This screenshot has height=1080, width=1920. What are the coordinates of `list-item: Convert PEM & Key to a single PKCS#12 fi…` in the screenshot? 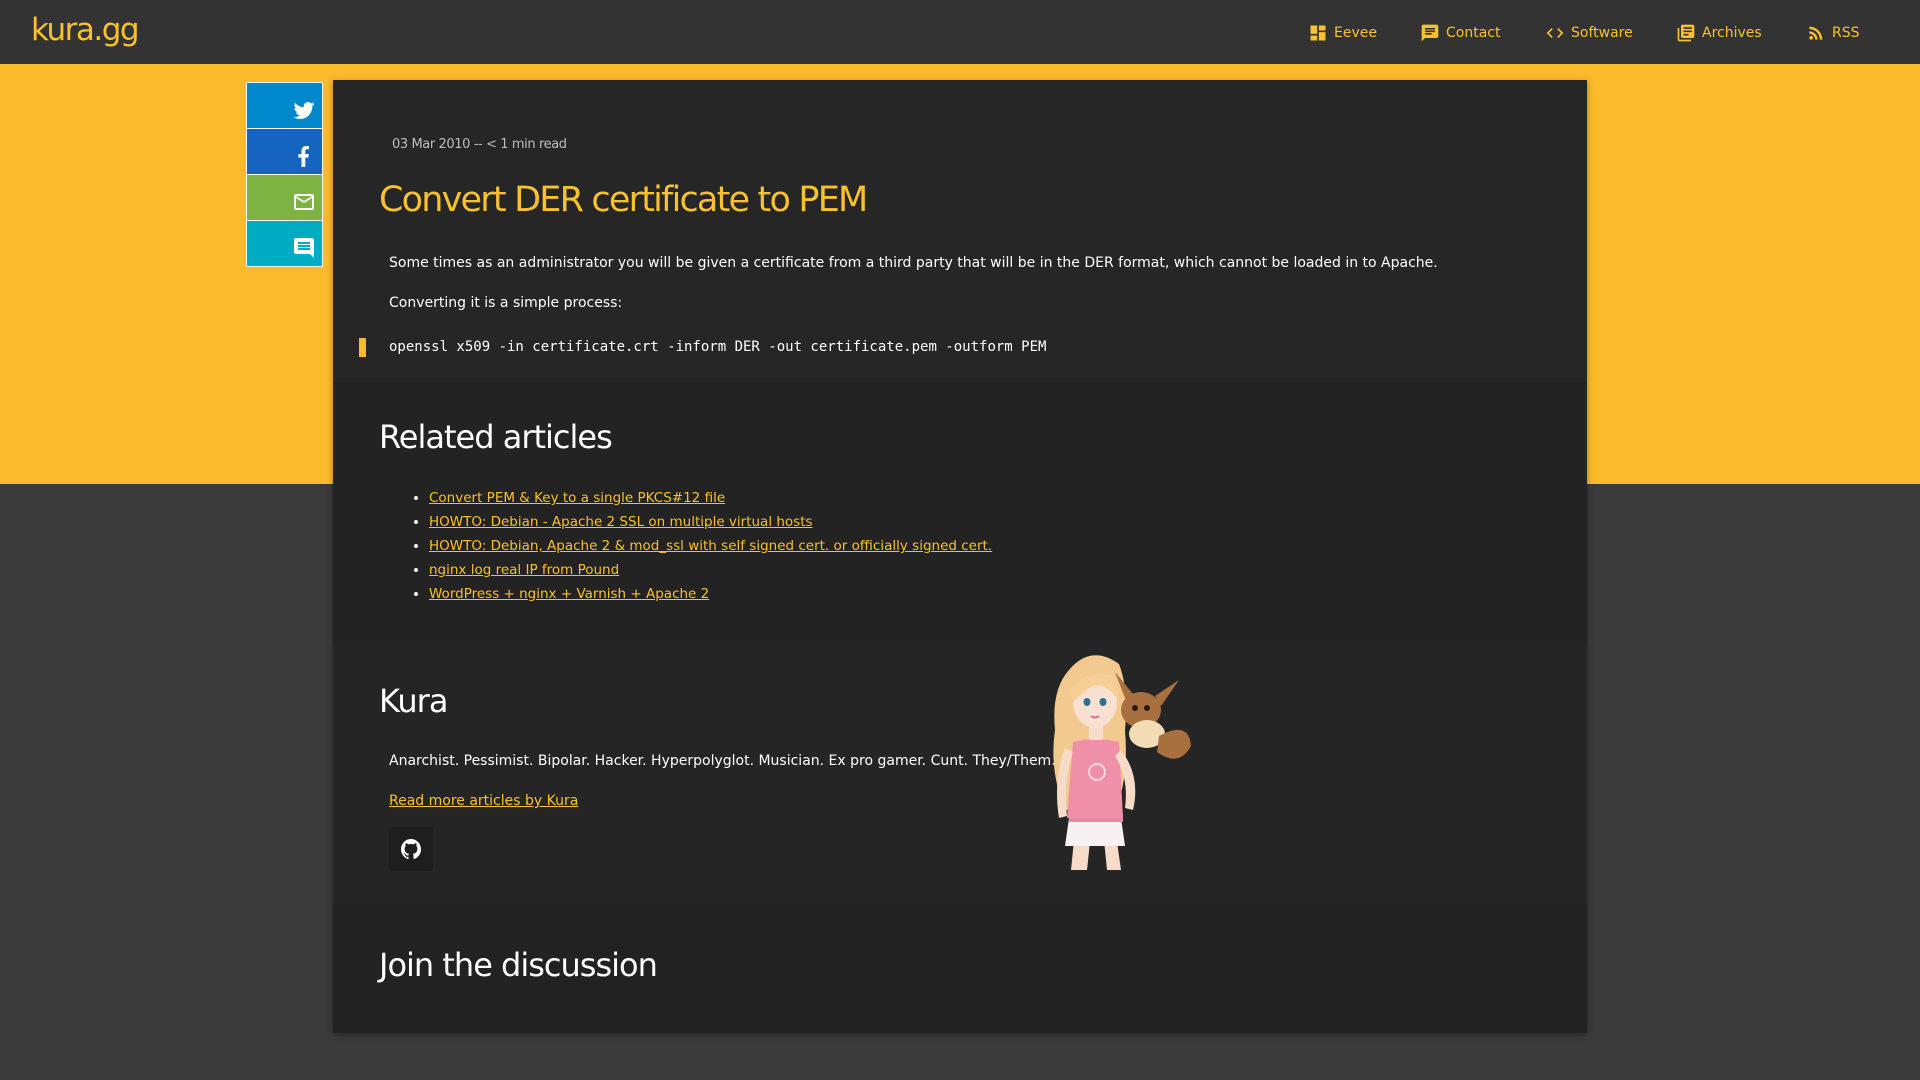 It's located at (710, 498).